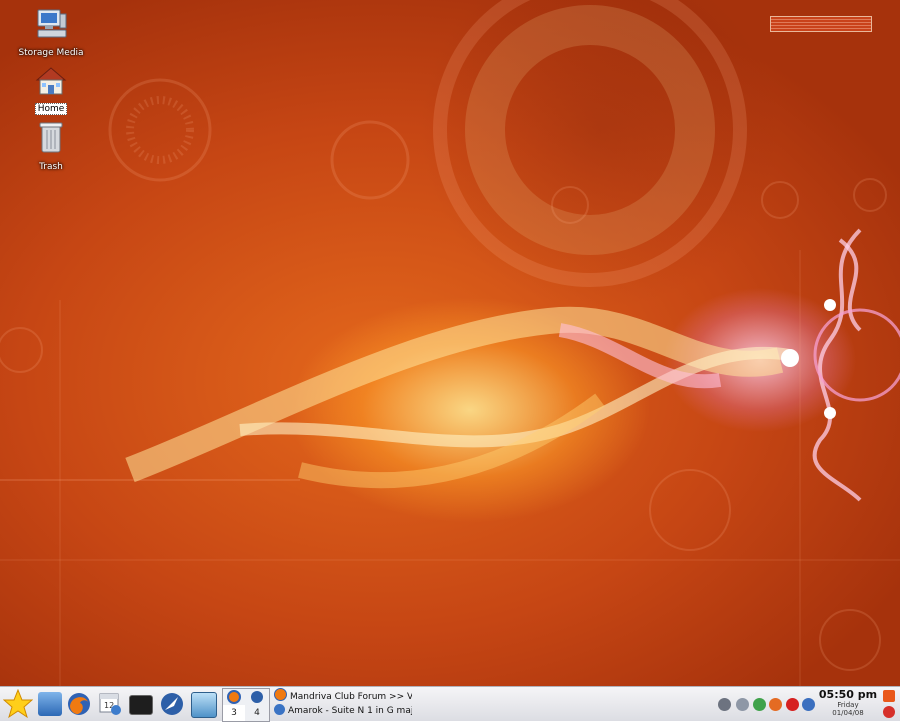 The image size is (900, 722). I want to click on connection-icon, so click(808, 704).